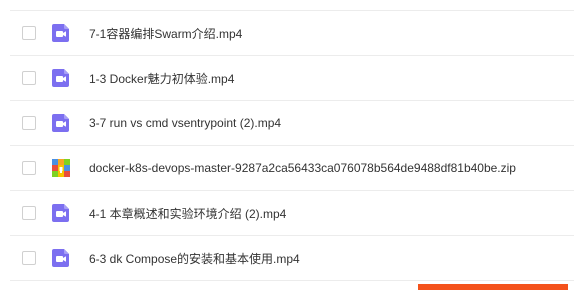  Describe the element at coordinates (161, 78) in the screenshot. I see `file-name: 1-3 Docker魅力初体验.mp4` at that location.